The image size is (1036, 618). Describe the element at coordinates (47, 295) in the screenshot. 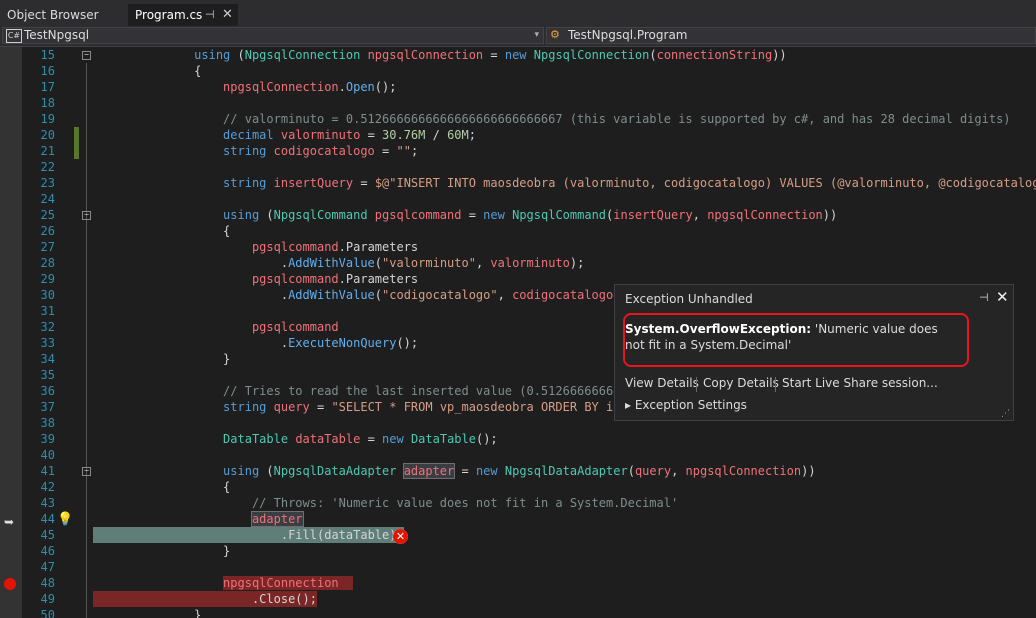

I see `line-number: 30` at that location.